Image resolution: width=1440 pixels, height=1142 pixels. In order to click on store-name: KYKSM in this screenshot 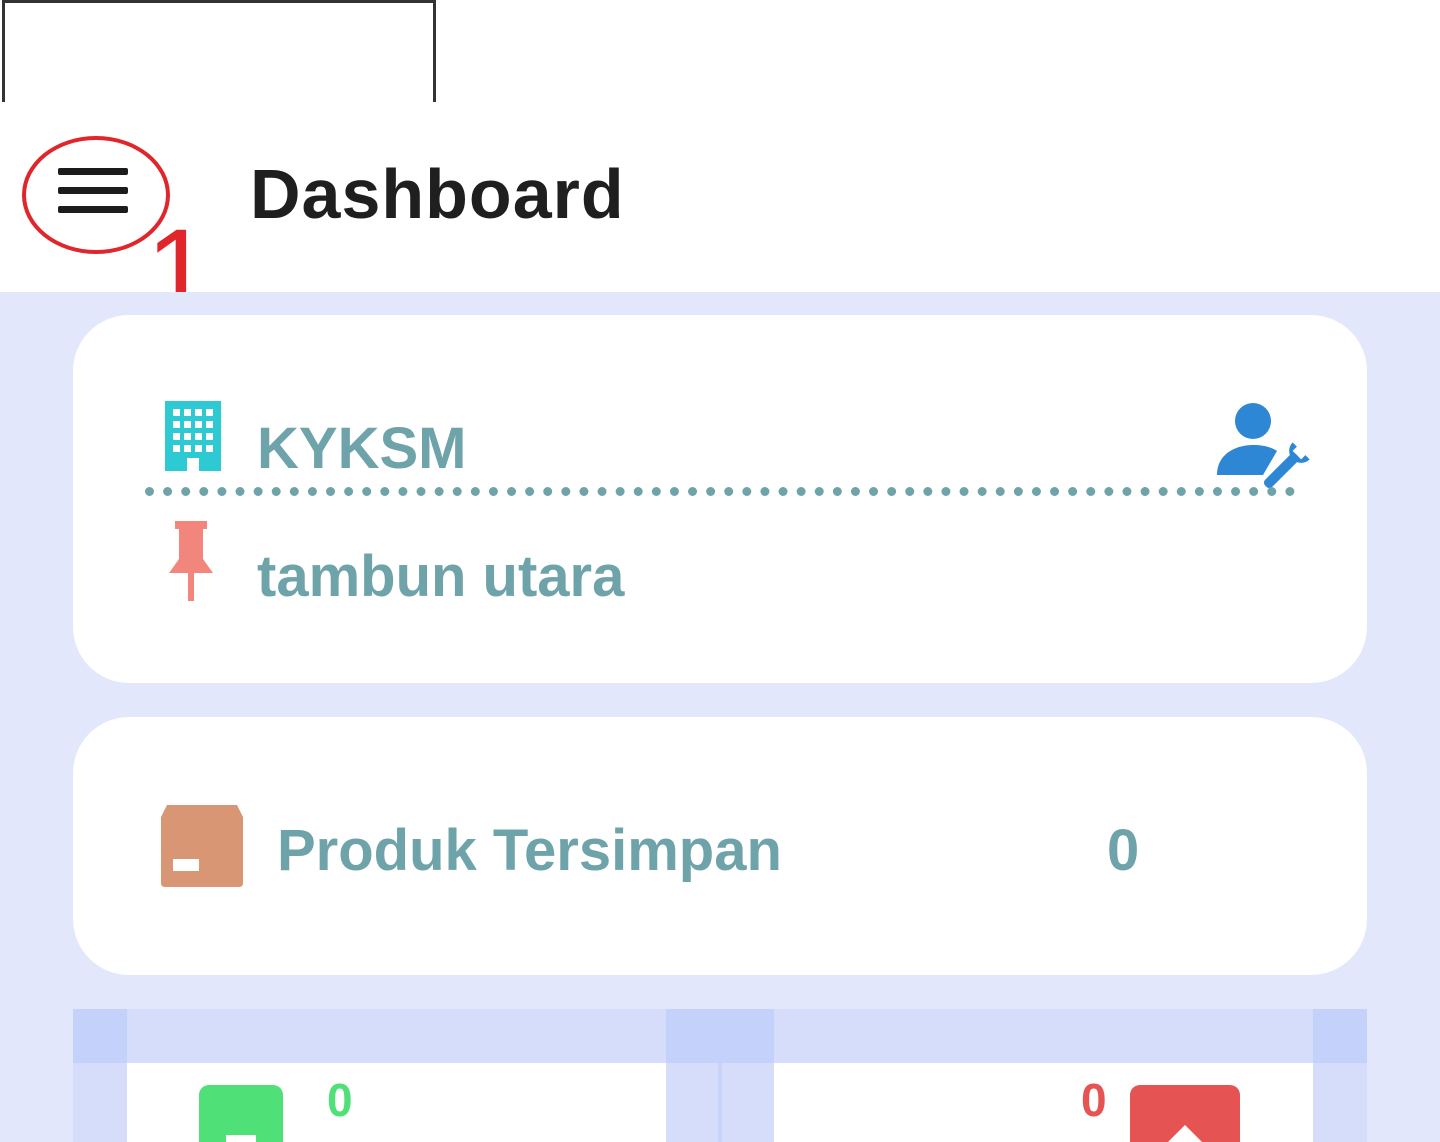, I will do `click(362, 448)`.